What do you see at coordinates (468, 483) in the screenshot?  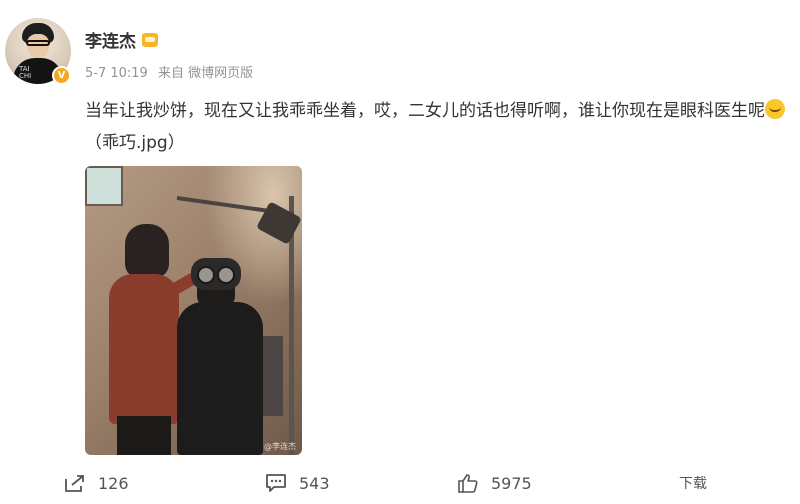 I see `thumbs-up-icon` at bounding box center [468, 483].